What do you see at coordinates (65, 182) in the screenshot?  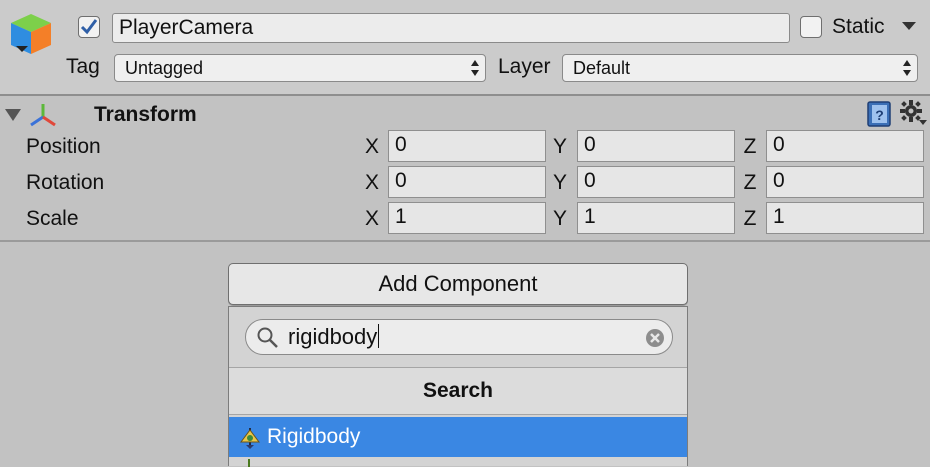 I see `rotation-label: Rotation` at bounding box center [65, 182].